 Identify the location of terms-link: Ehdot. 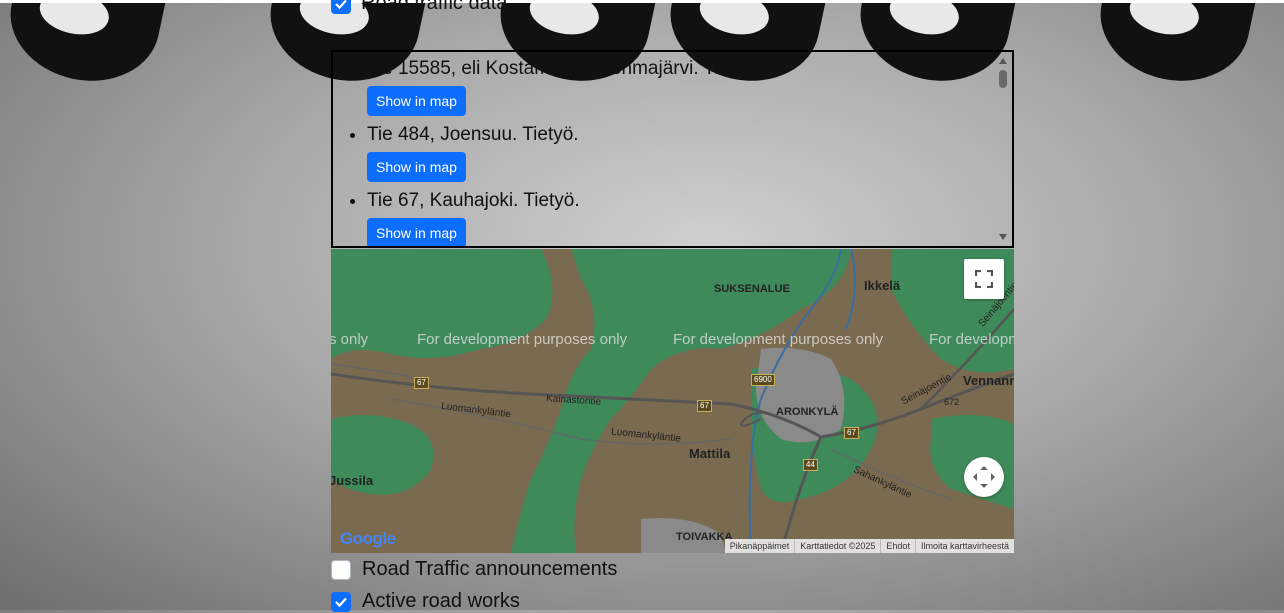
(897, 546).